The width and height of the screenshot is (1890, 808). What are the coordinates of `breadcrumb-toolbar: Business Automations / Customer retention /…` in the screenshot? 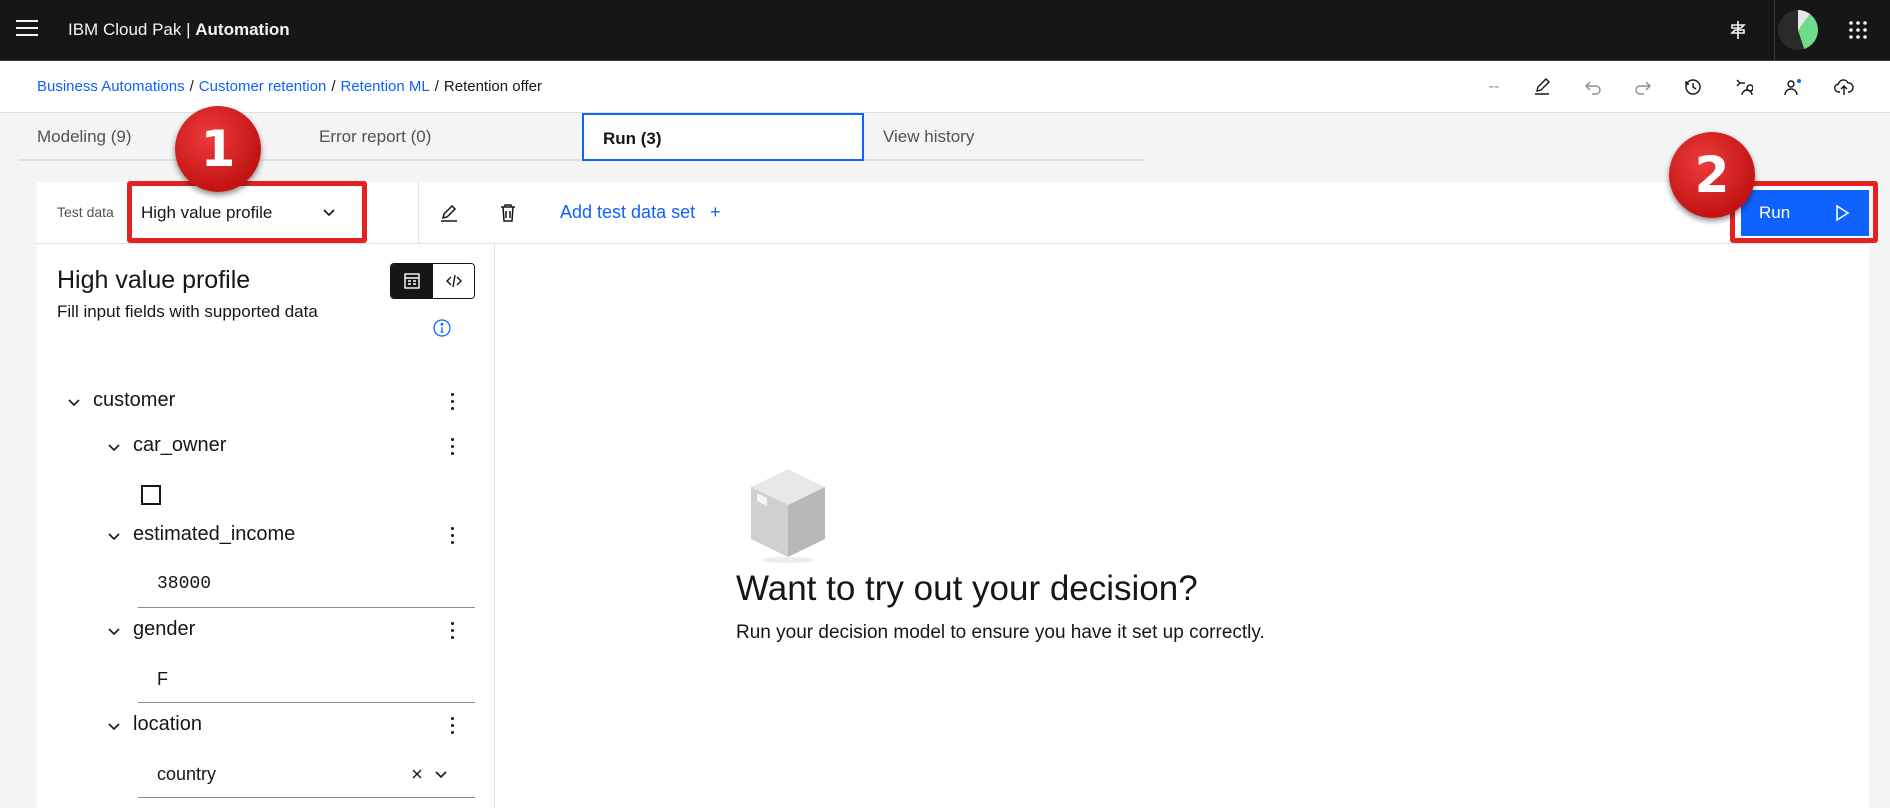 It's located at (945, 87).